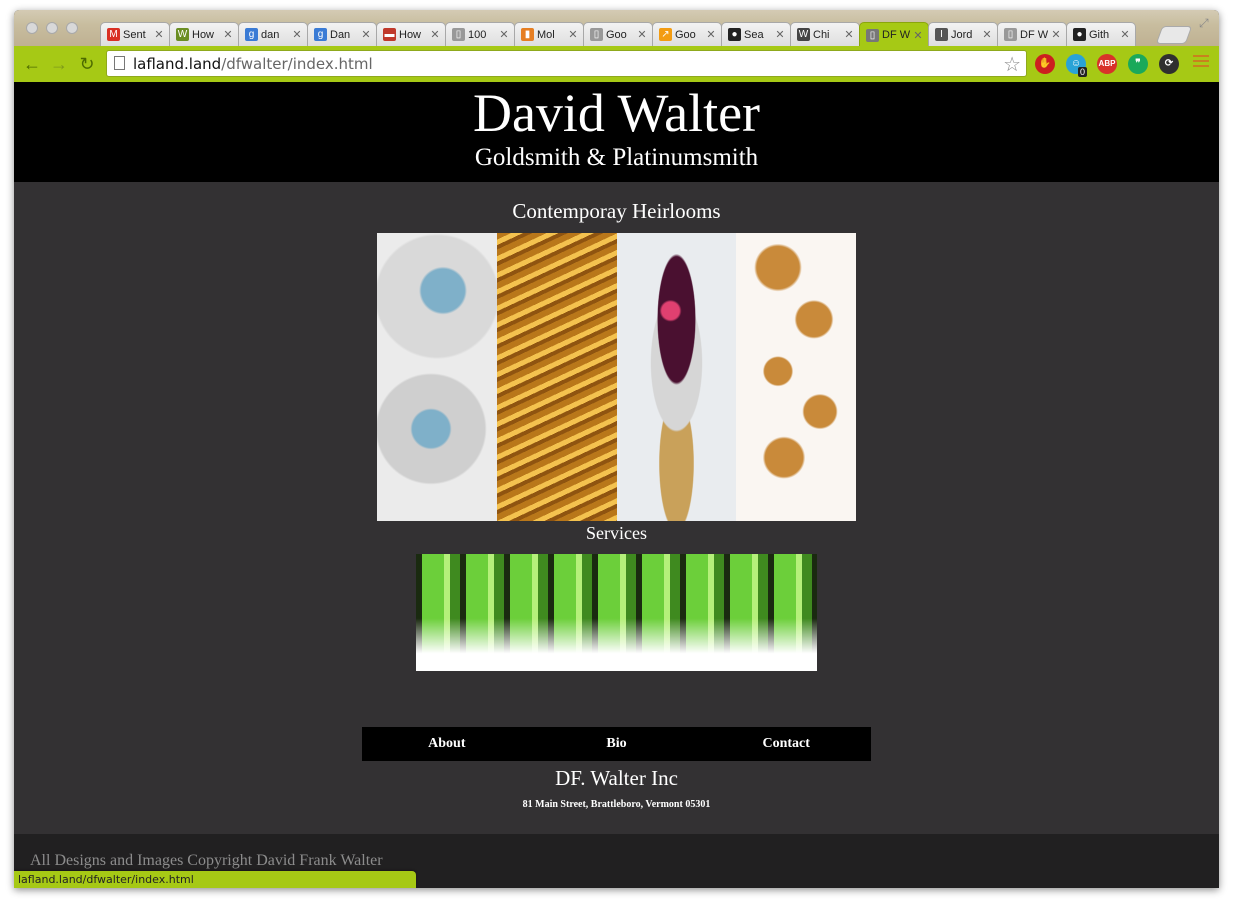 The width and height of the screenshot is (1233, 908). What do you see at coordinates (665, 34) in the screenshot?
I see `analytics-icon: ↗` at bounding box center [665, 34].